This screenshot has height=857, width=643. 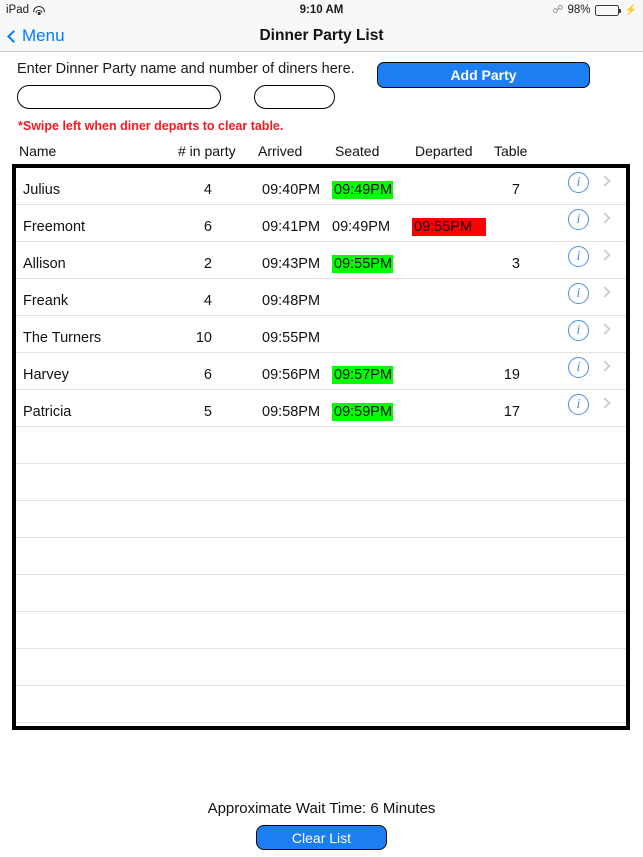 I want to click on cell-name: The Turners, so click(x=62, y=338).